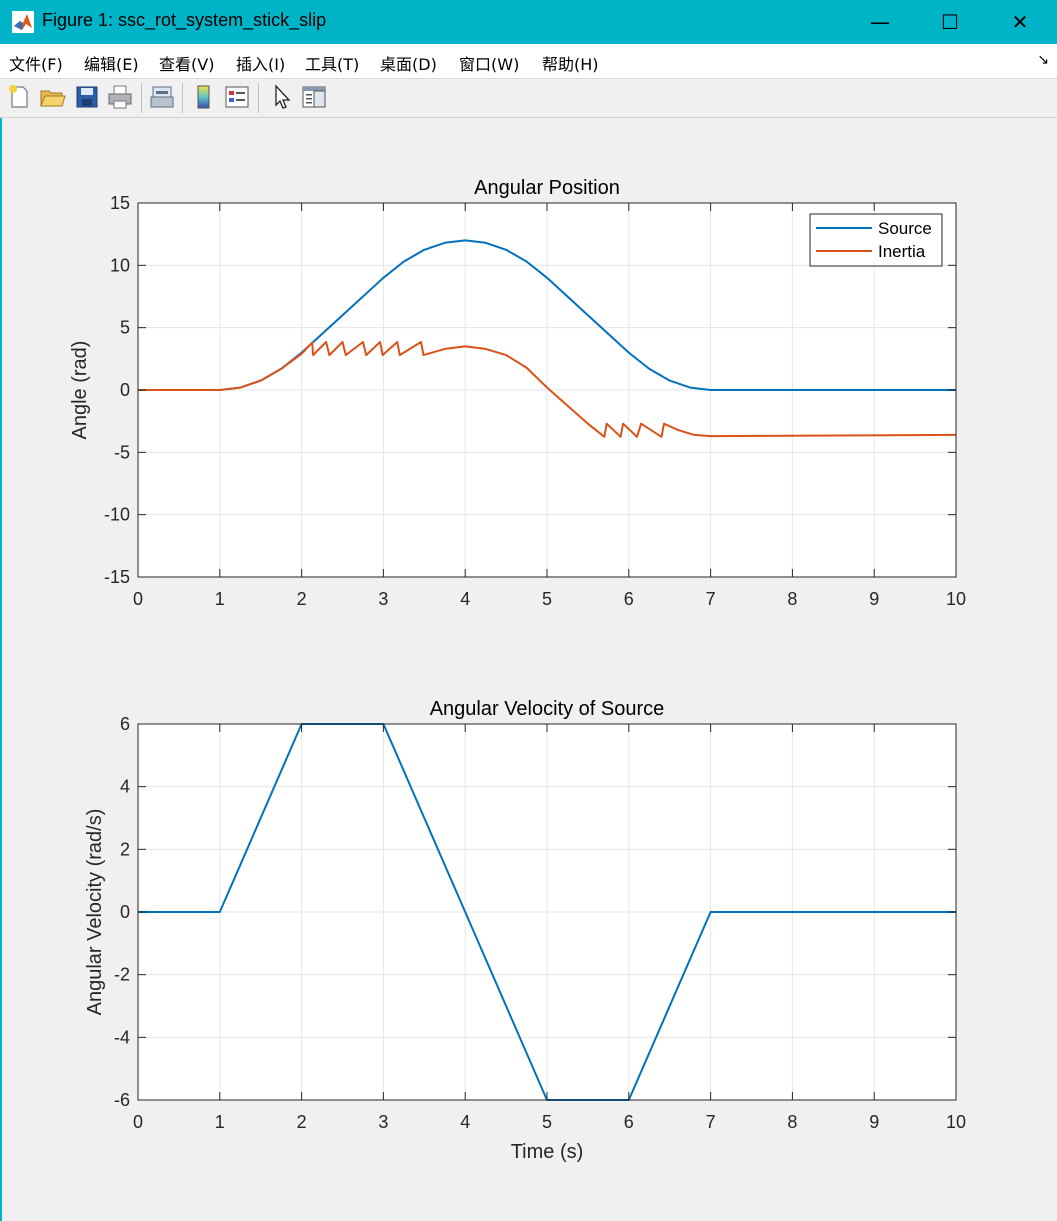 This screenshot has height=1221, width=1057. Describe the element at coordinates (570, 63) in the screenshot. I see `menu-help: 帮助(H)` at that location.